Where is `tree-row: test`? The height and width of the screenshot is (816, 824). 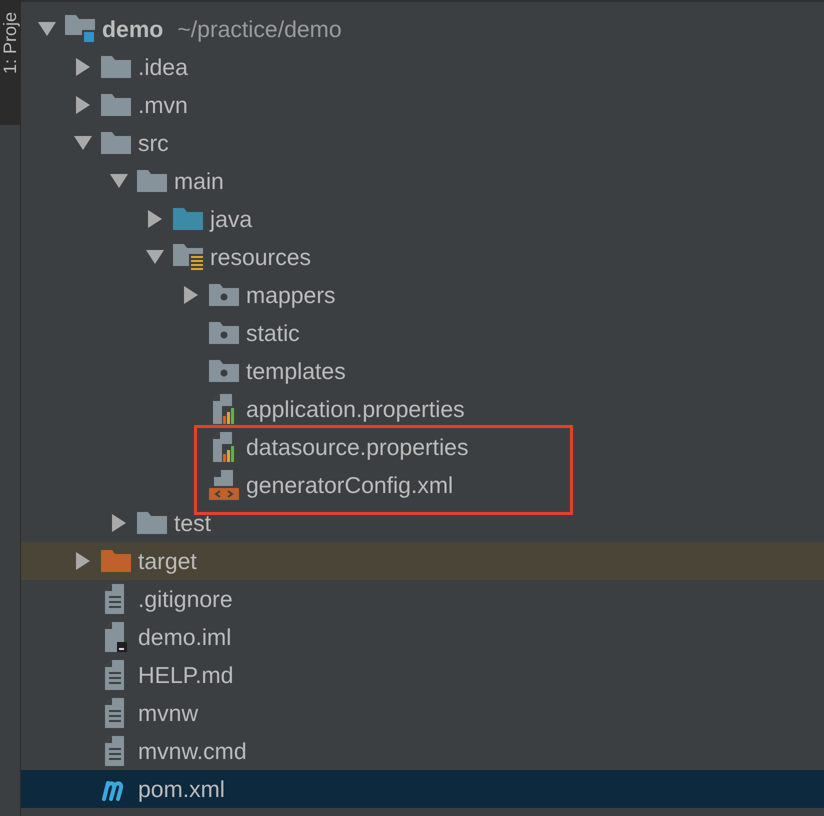 tree-row: test is located at coordinates (422, 523).